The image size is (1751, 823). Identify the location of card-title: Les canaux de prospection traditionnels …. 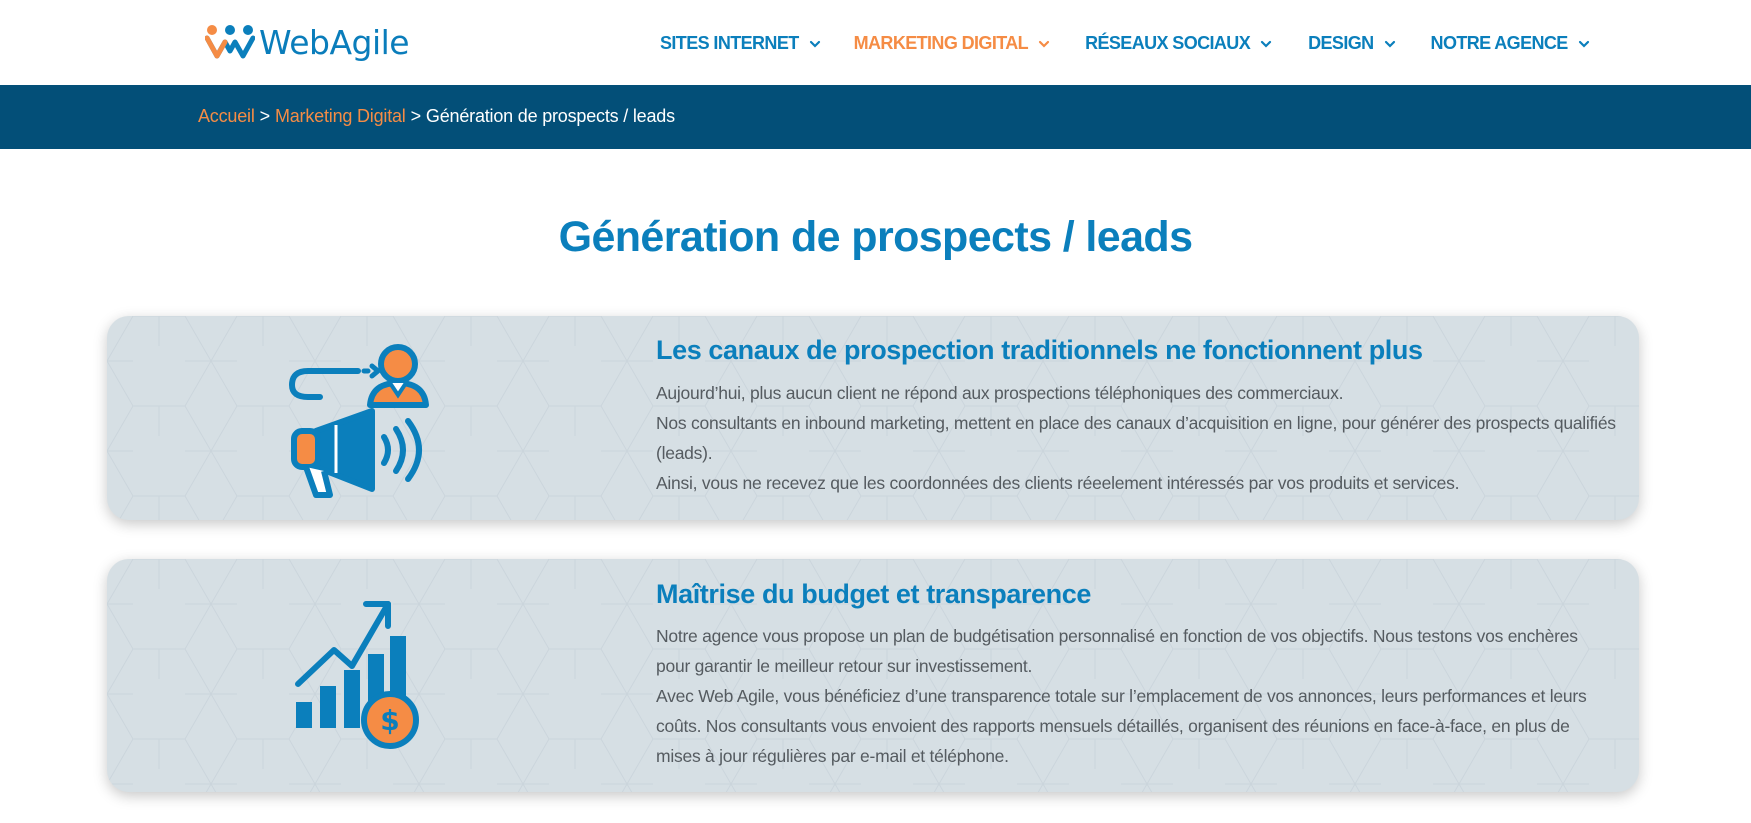
(1039, 350).